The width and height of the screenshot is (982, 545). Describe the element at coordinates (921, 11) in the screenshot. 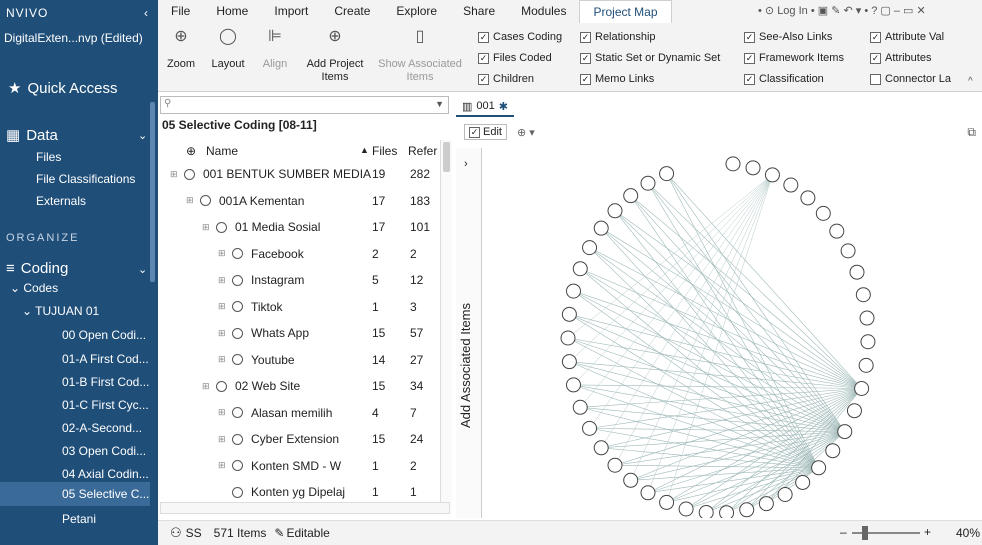

I see `close-icon: ✕` at that location.